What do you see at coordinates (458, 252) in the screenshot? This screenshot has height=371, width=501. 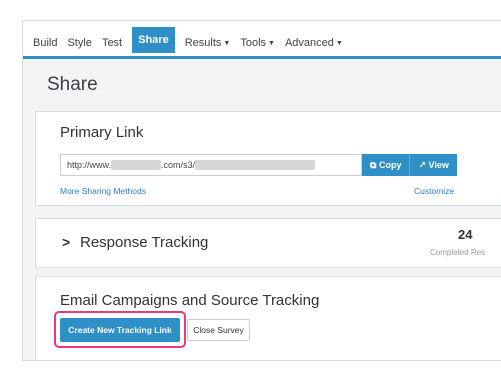 I see `completed-label: Completed Res` at bounding box center [458, 252].